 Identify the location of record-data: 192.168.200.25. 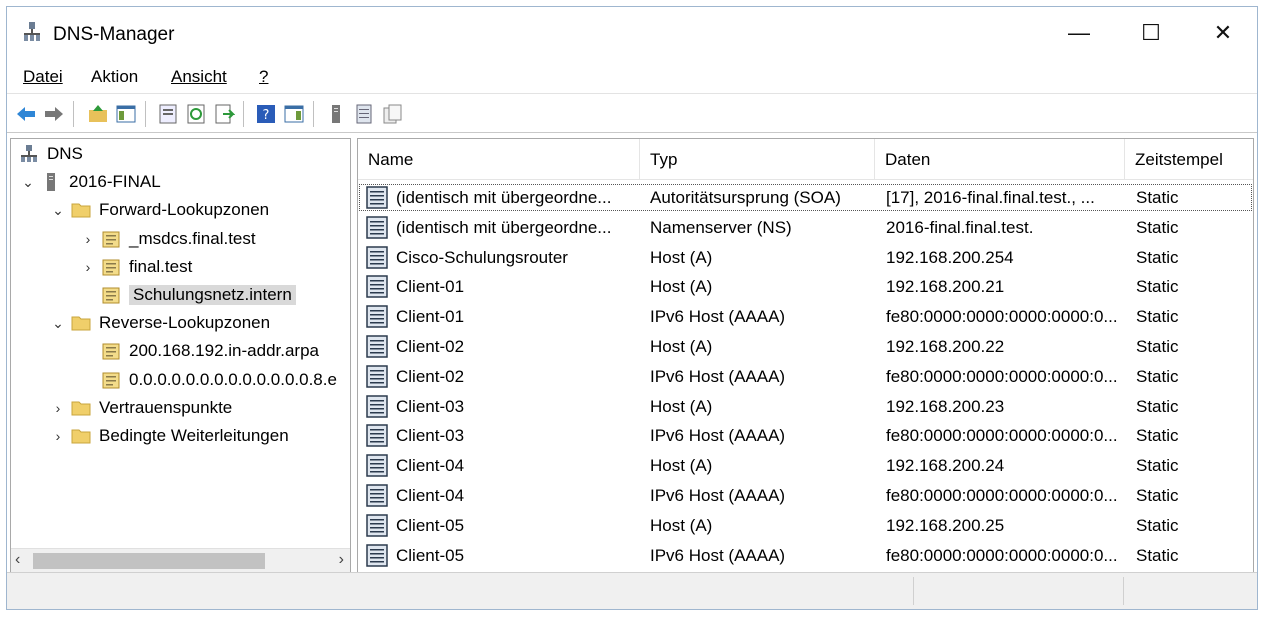
(945, 525).